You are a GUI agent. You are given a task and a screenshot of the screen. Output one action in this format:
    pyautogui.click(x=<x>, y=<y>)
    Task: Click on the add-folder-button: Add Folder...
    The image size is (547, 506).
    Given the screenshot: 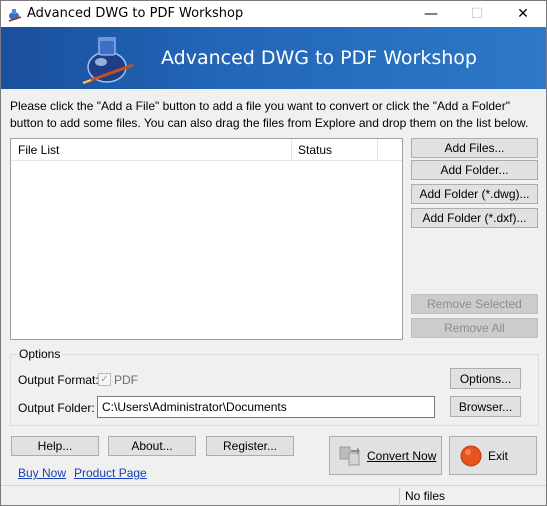 What is the action you would take?
    pyautogui.click(x=474, y=170)
    